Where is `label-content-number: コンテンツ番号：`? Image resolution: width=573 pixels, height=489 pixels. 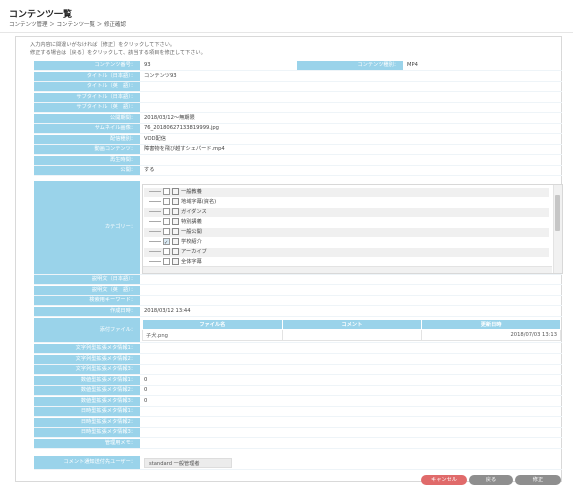
label-content-number: コンテンツ番号： is located at coordinates (87, 66).